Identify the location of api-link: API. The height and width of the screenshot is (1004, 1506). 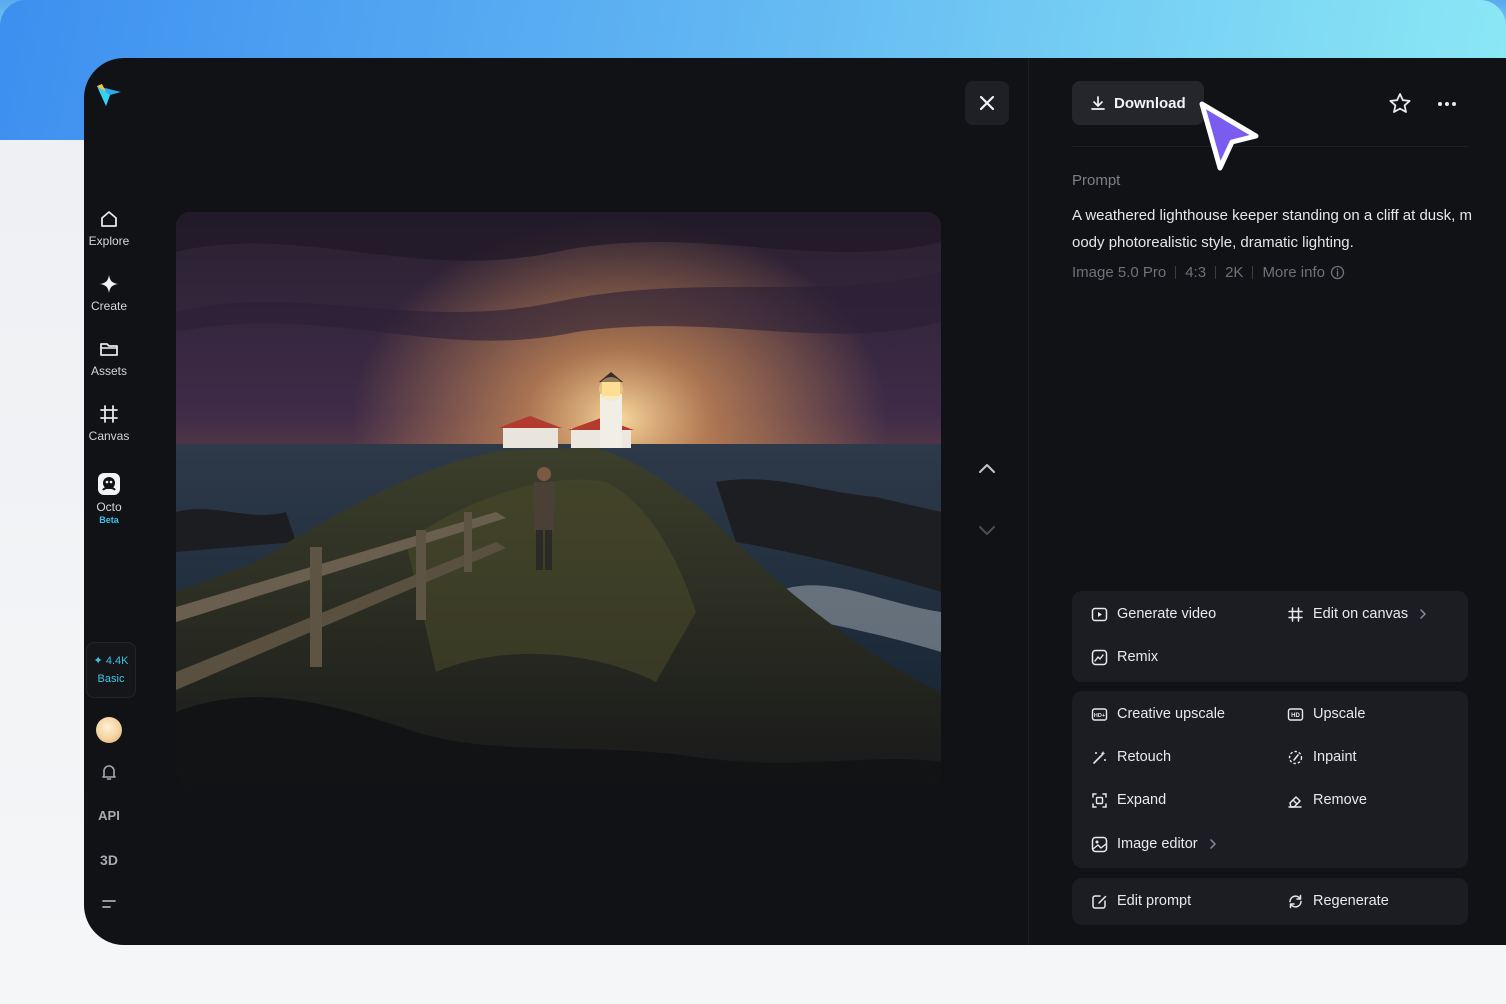
(109, 815).